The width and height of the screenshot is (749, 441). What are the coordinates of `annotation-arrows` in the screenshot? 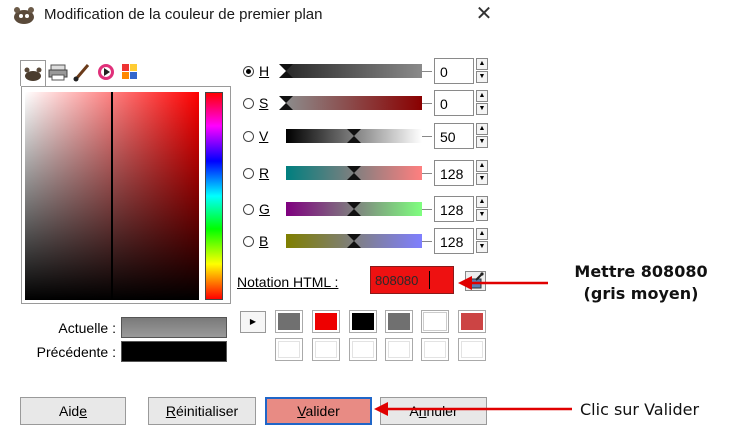 It's located at (473, 346).